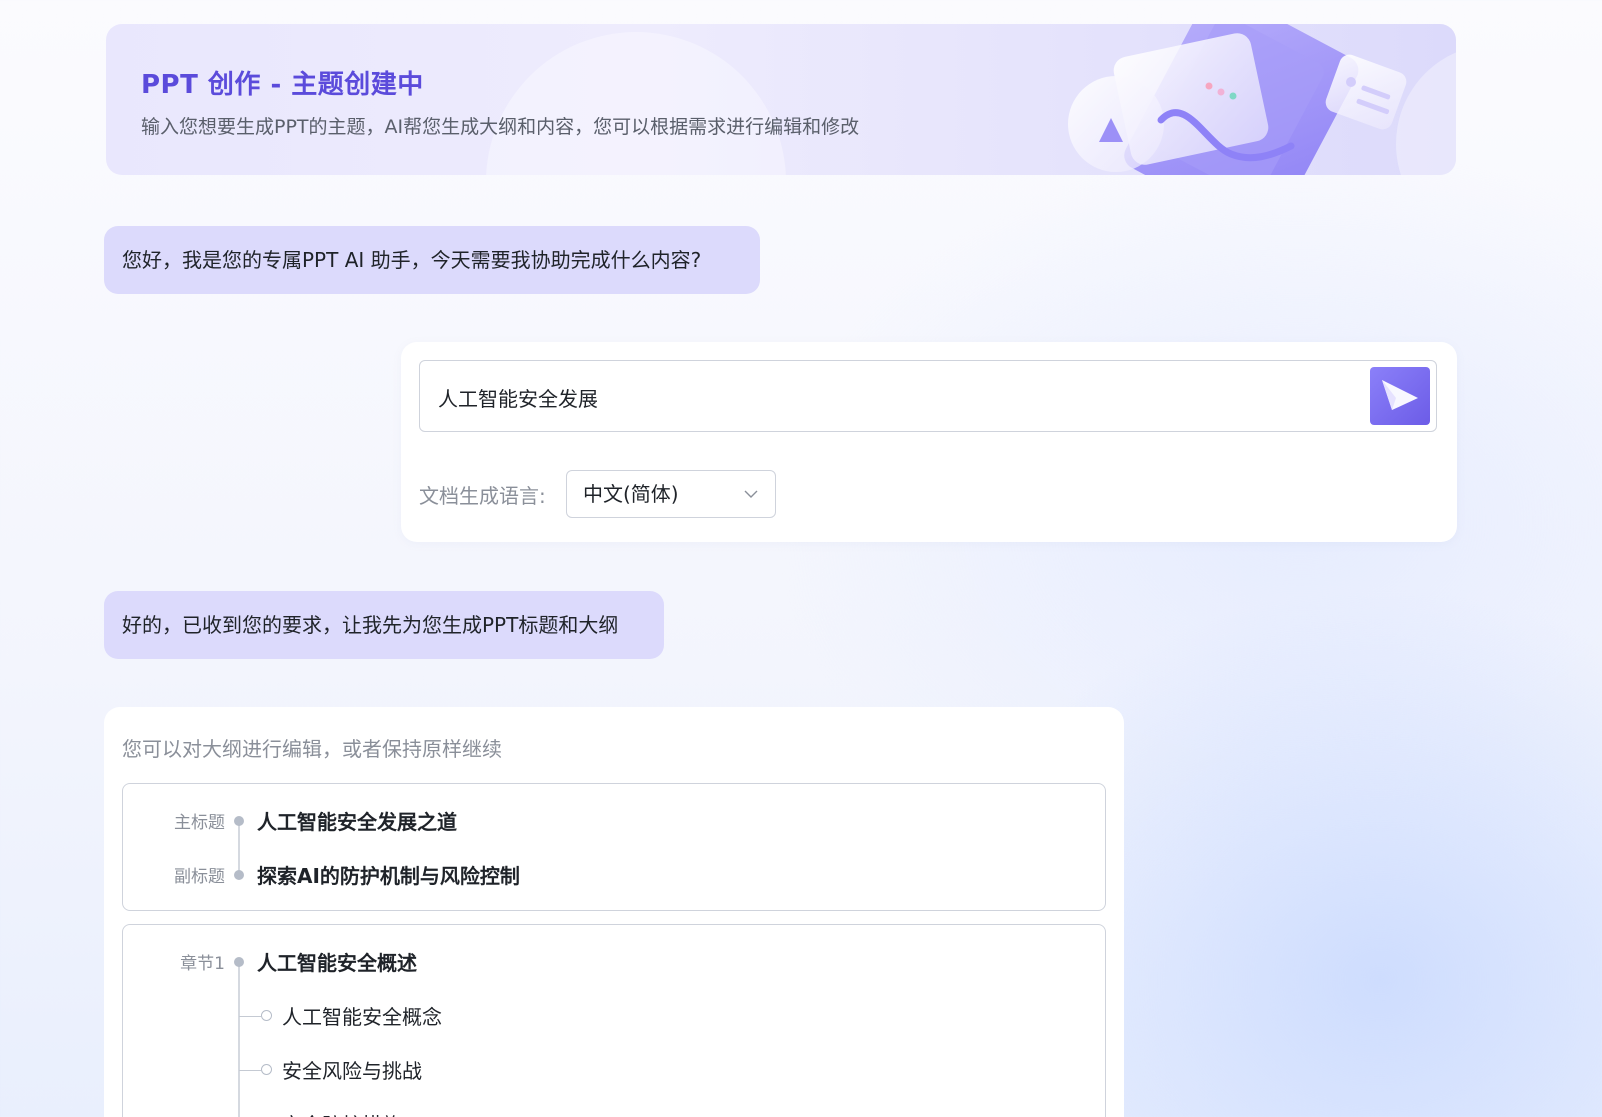  What do you see at coordinates (388, 874) in the screenshot?
I see `subtitle-text: 探索AI的防护机制与风险控制` at bounding box center [388, 874].